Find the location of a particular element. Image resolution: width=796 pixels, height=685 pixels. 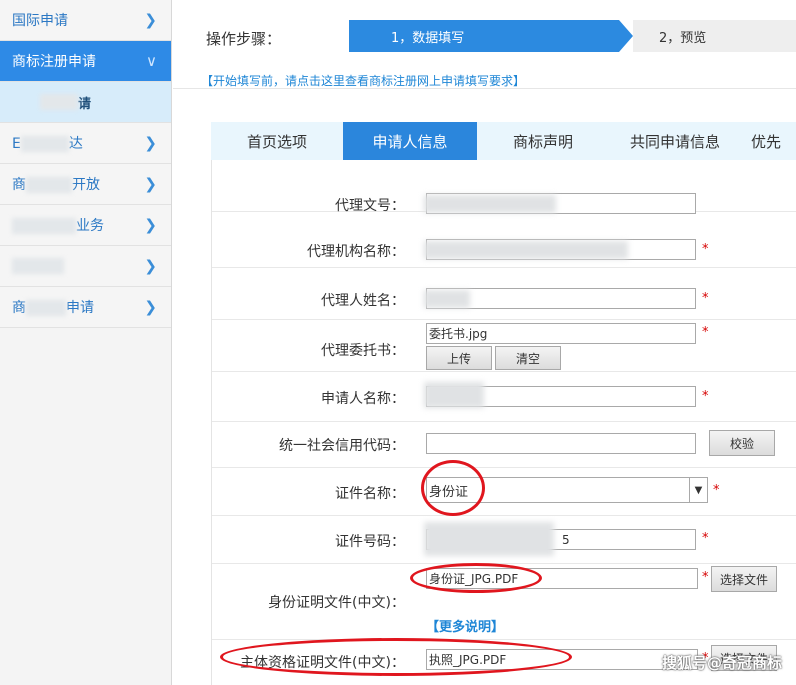

sidebar-item-label is located at coordinates (38, 266).